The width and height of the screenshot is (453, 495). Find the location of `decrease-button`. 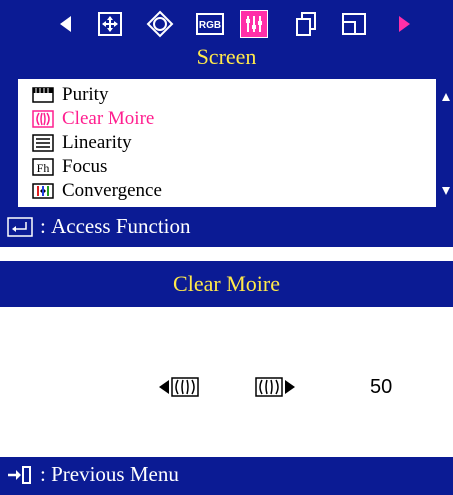

decrease-button is located at coordinates (179, 387).